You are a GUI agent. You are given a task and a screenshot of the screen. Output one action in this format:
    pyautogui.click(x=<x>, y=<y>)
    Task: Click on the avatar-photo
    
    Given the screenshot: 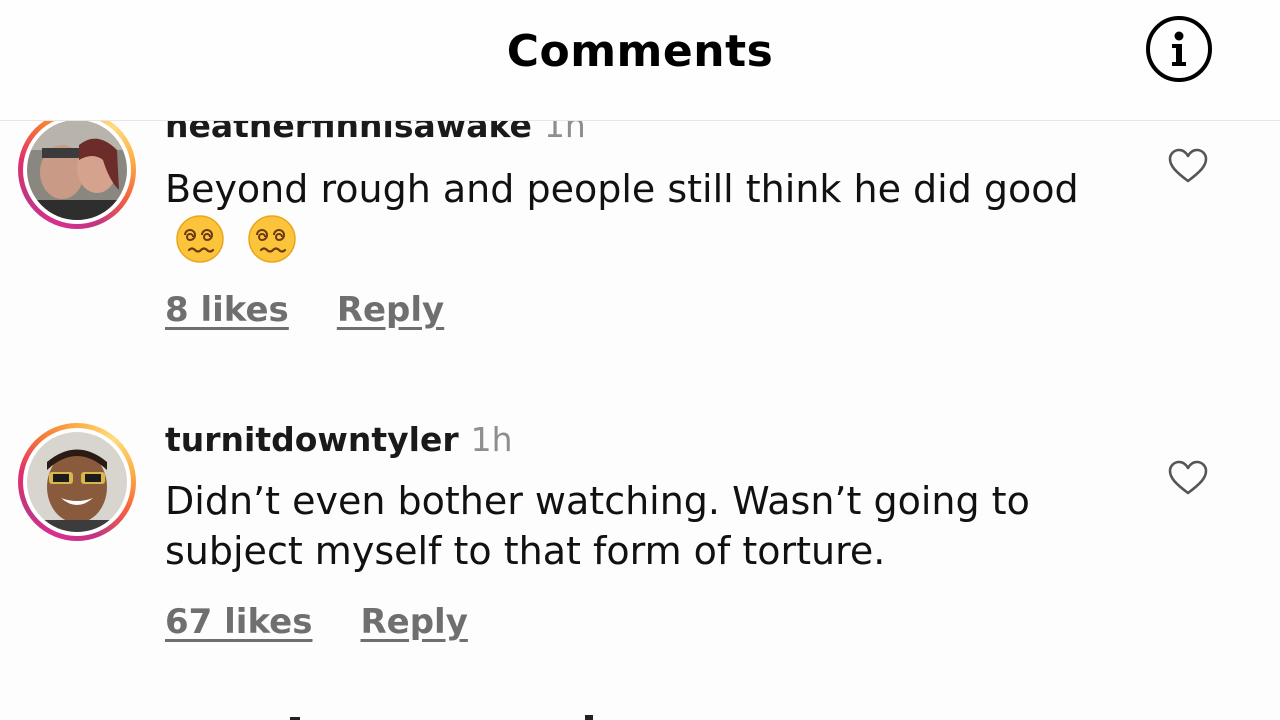 What is the action you would take?
    pyautogui.click(x=77, y=482)
    